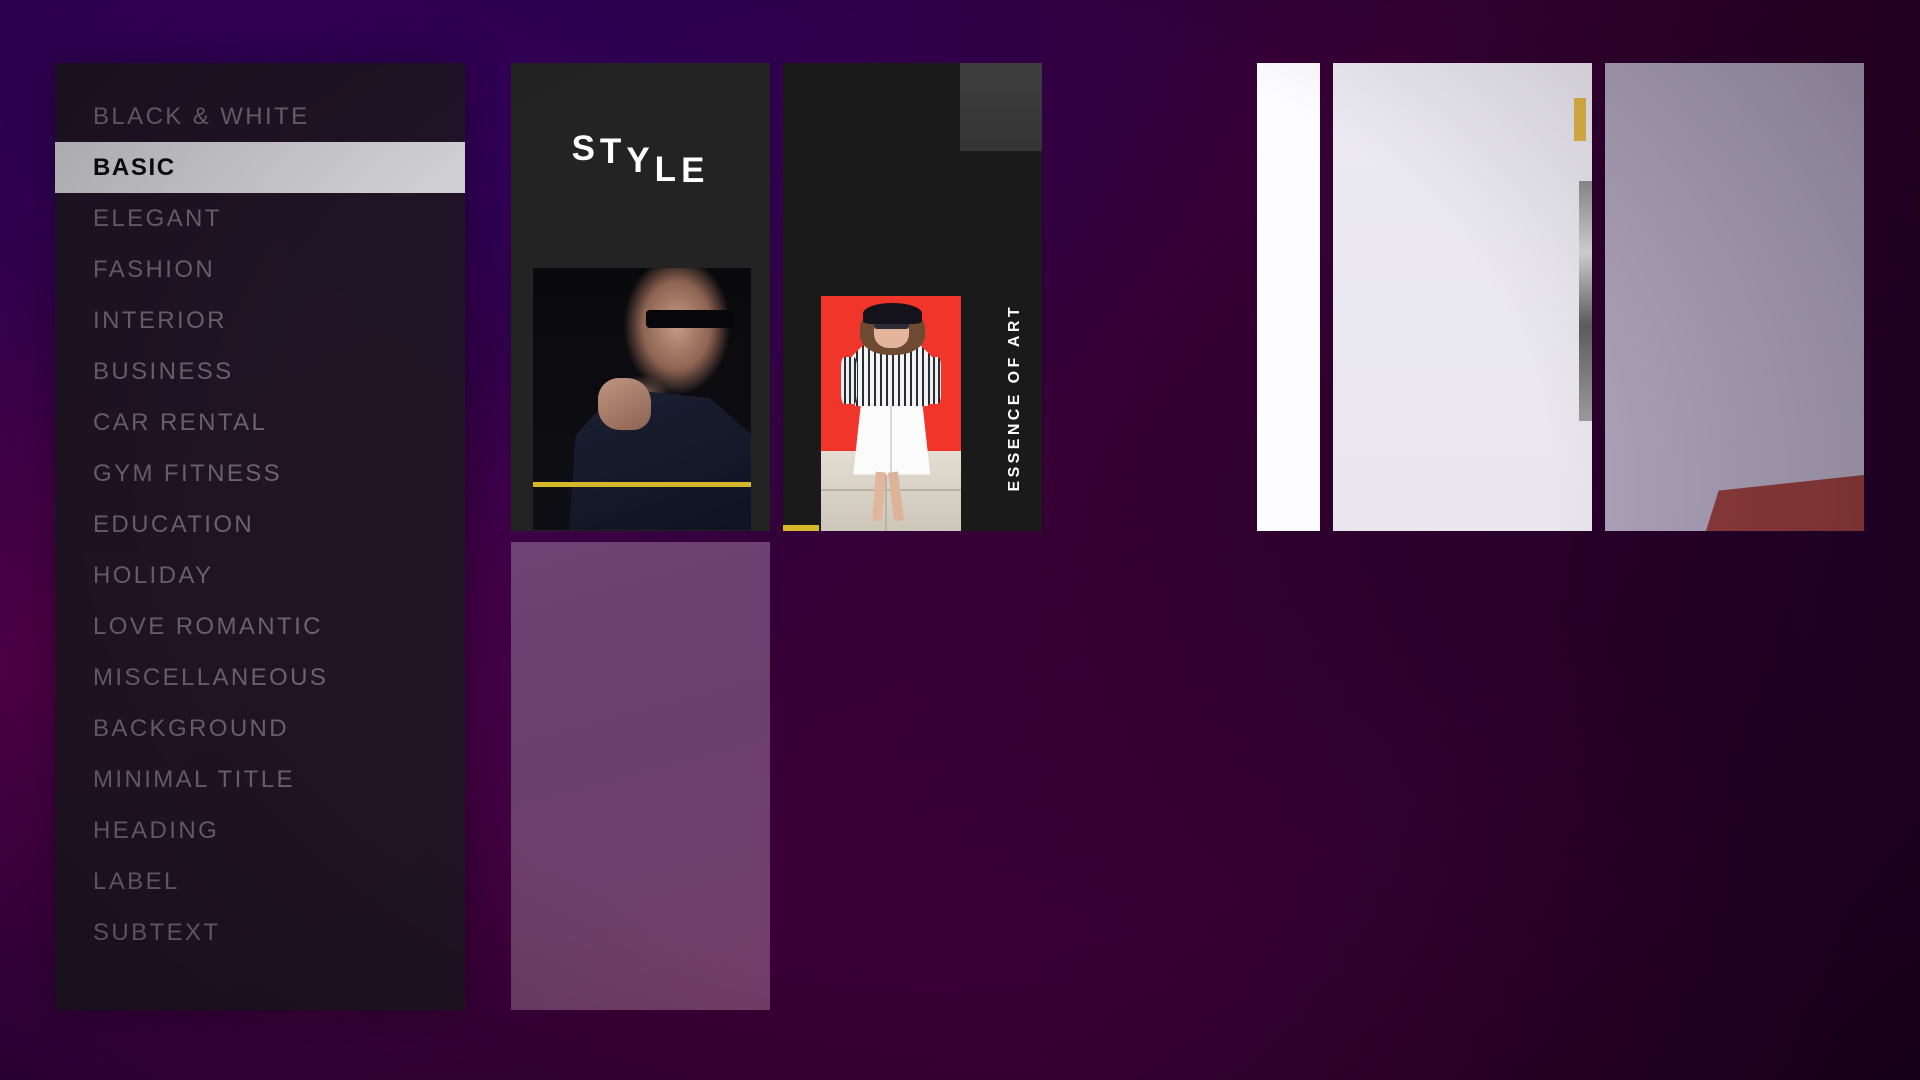 The height and width of the screenshot is (1080, 1920). Describe the element at coordinates (157, 218) in the screenshot. I see `sidebar-item-label: ELEGANT` at that location.